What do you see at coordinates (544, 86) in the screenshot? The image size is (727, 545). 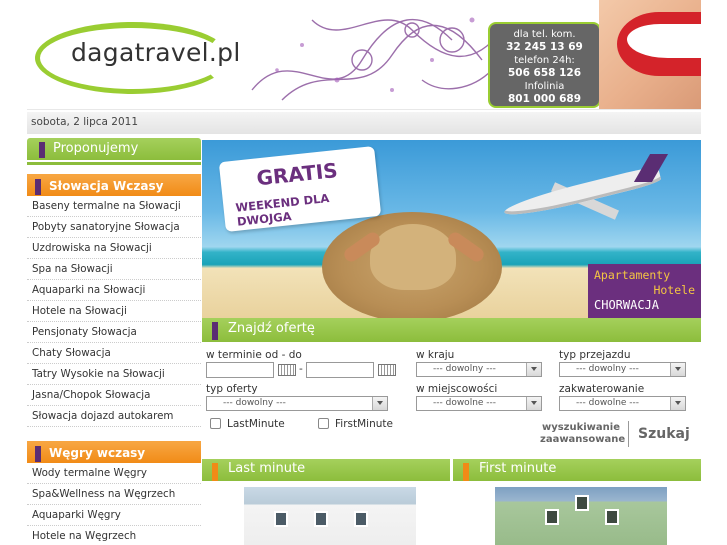 I see `contact-label: Infolinia` at bounding box center [544, 86].